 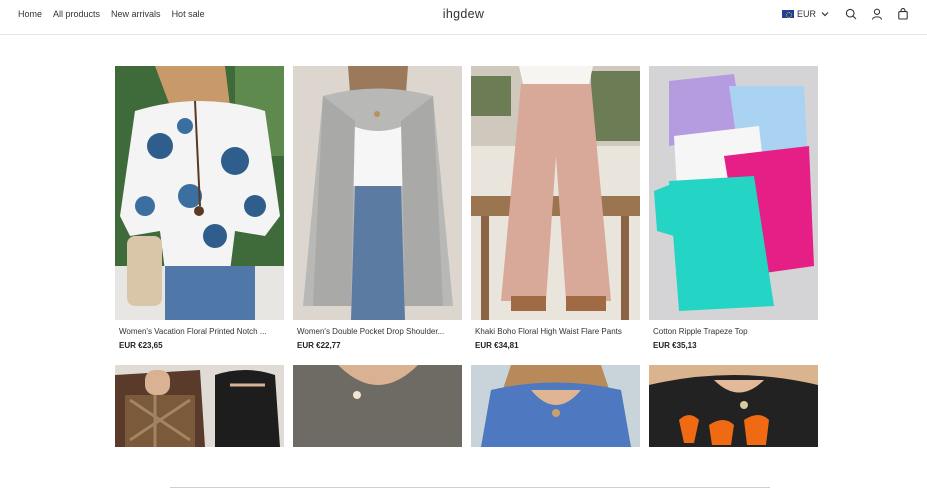 I want to click on product-price: EUR €34,81, so click(x=497, y=345).